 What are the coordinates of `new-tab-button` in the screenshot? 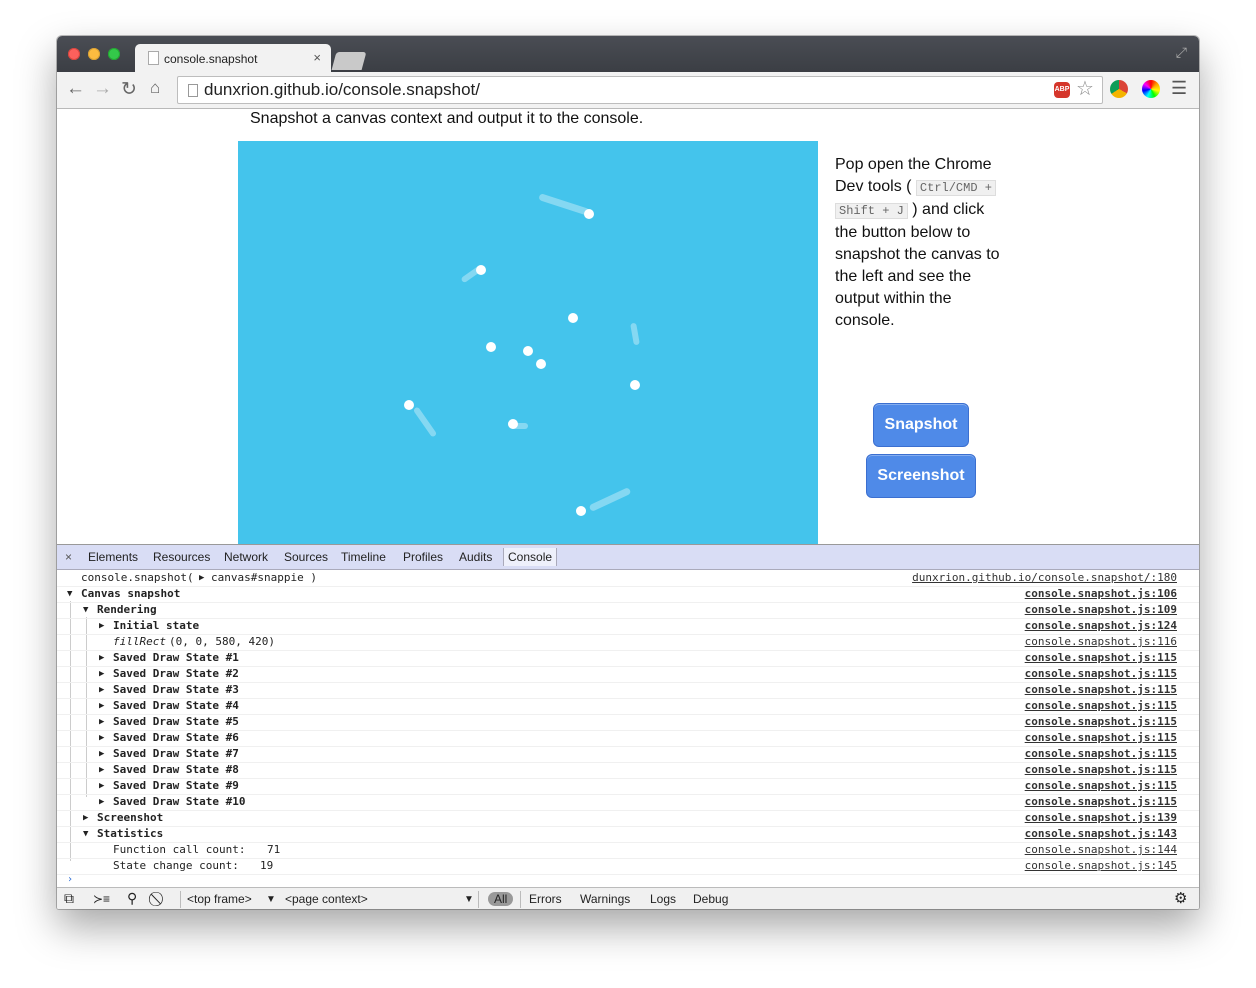 It's located at (349, 61).